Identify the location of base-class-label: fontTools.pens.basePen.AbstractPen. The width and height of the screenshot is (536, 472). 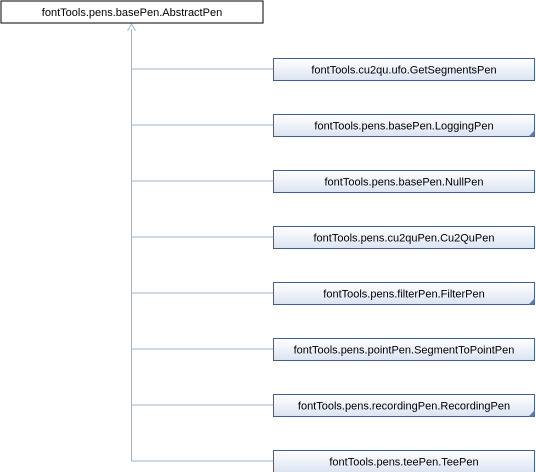
(132, 13).